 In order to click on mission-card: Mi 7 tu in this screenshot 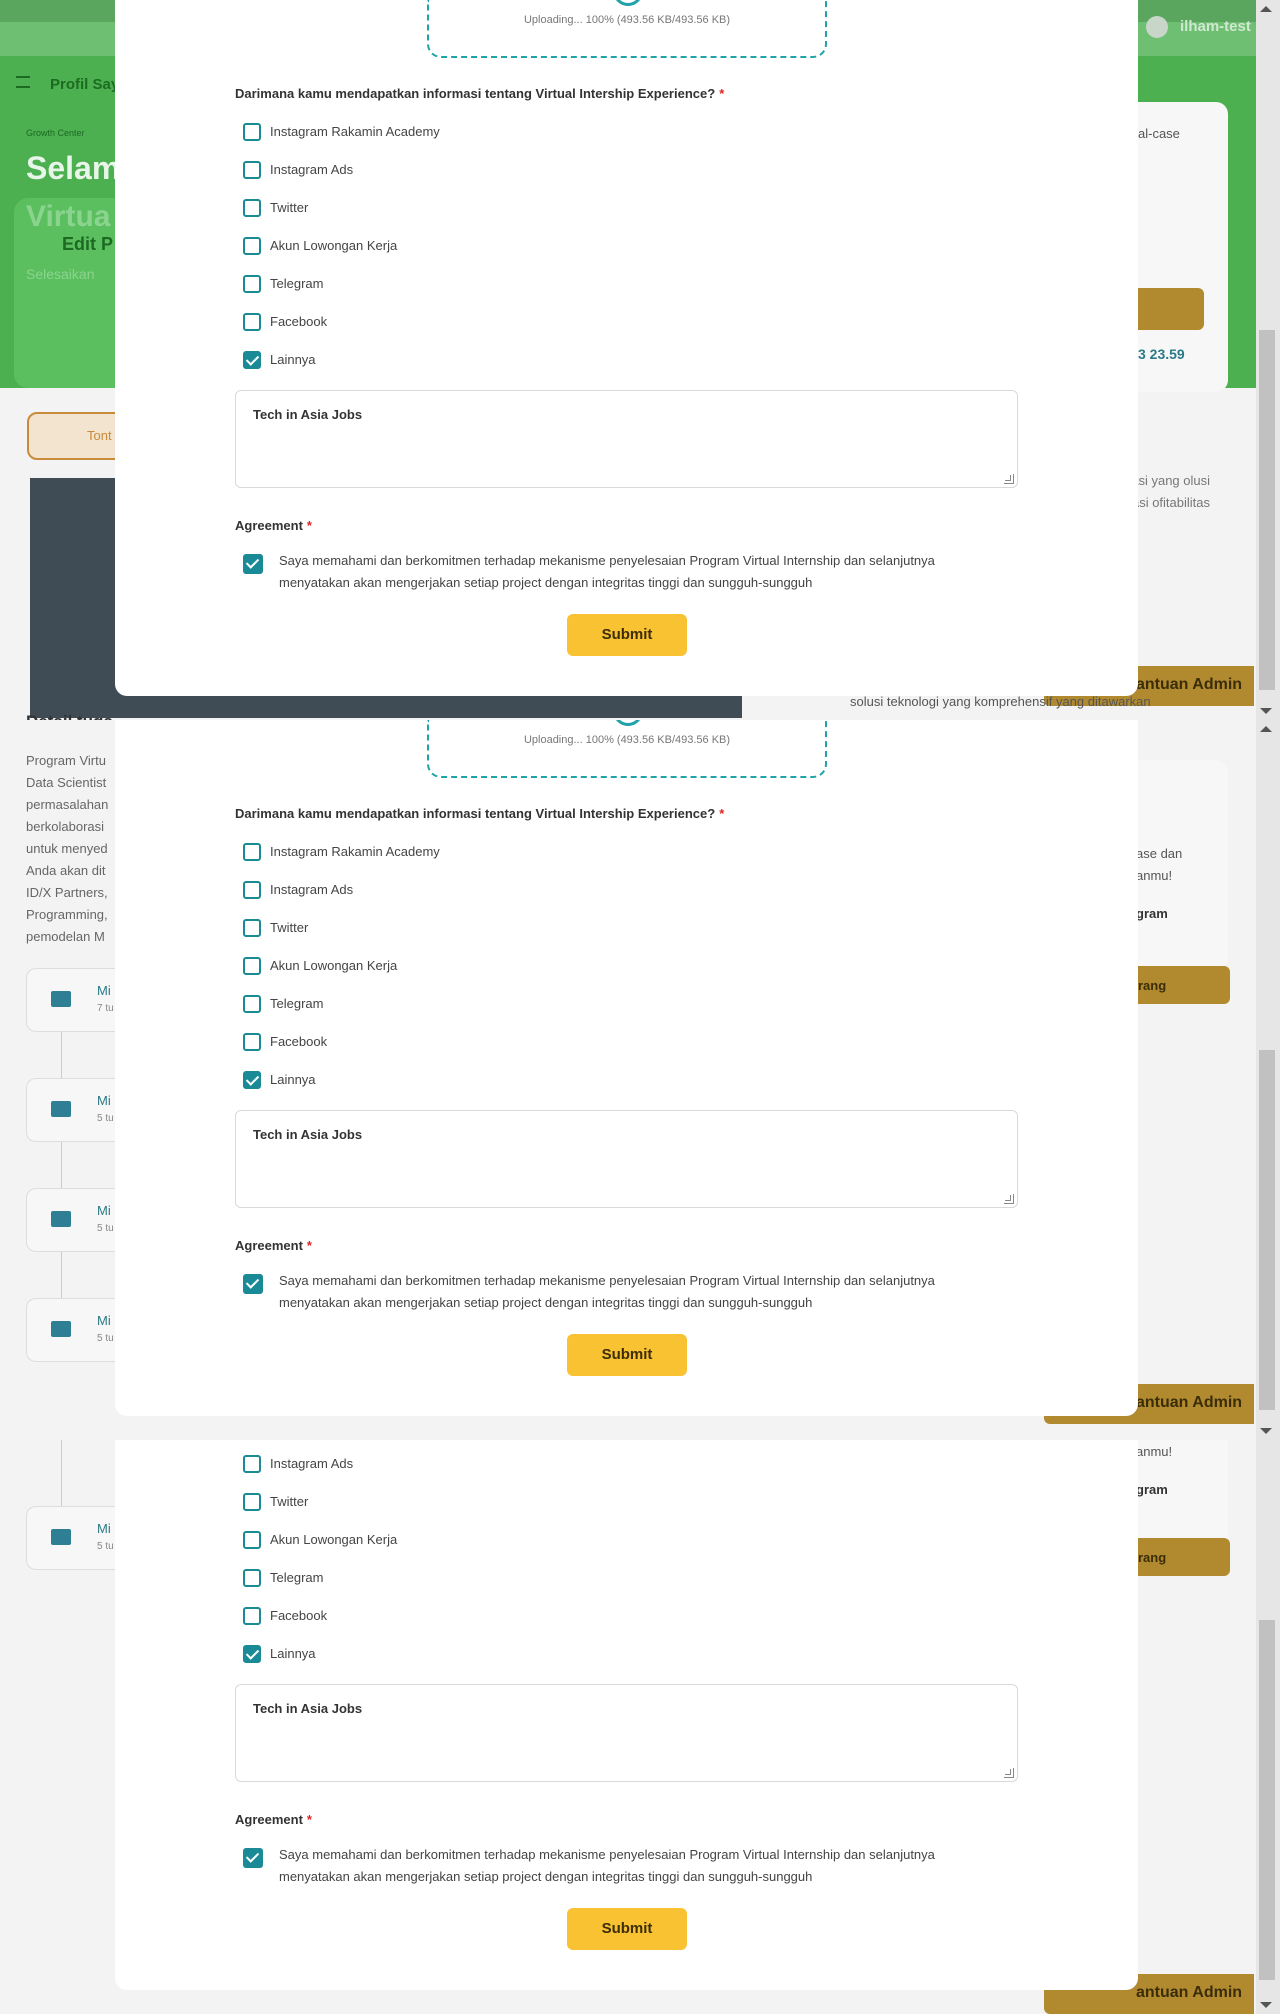, I will do `click(76, 1000)`.